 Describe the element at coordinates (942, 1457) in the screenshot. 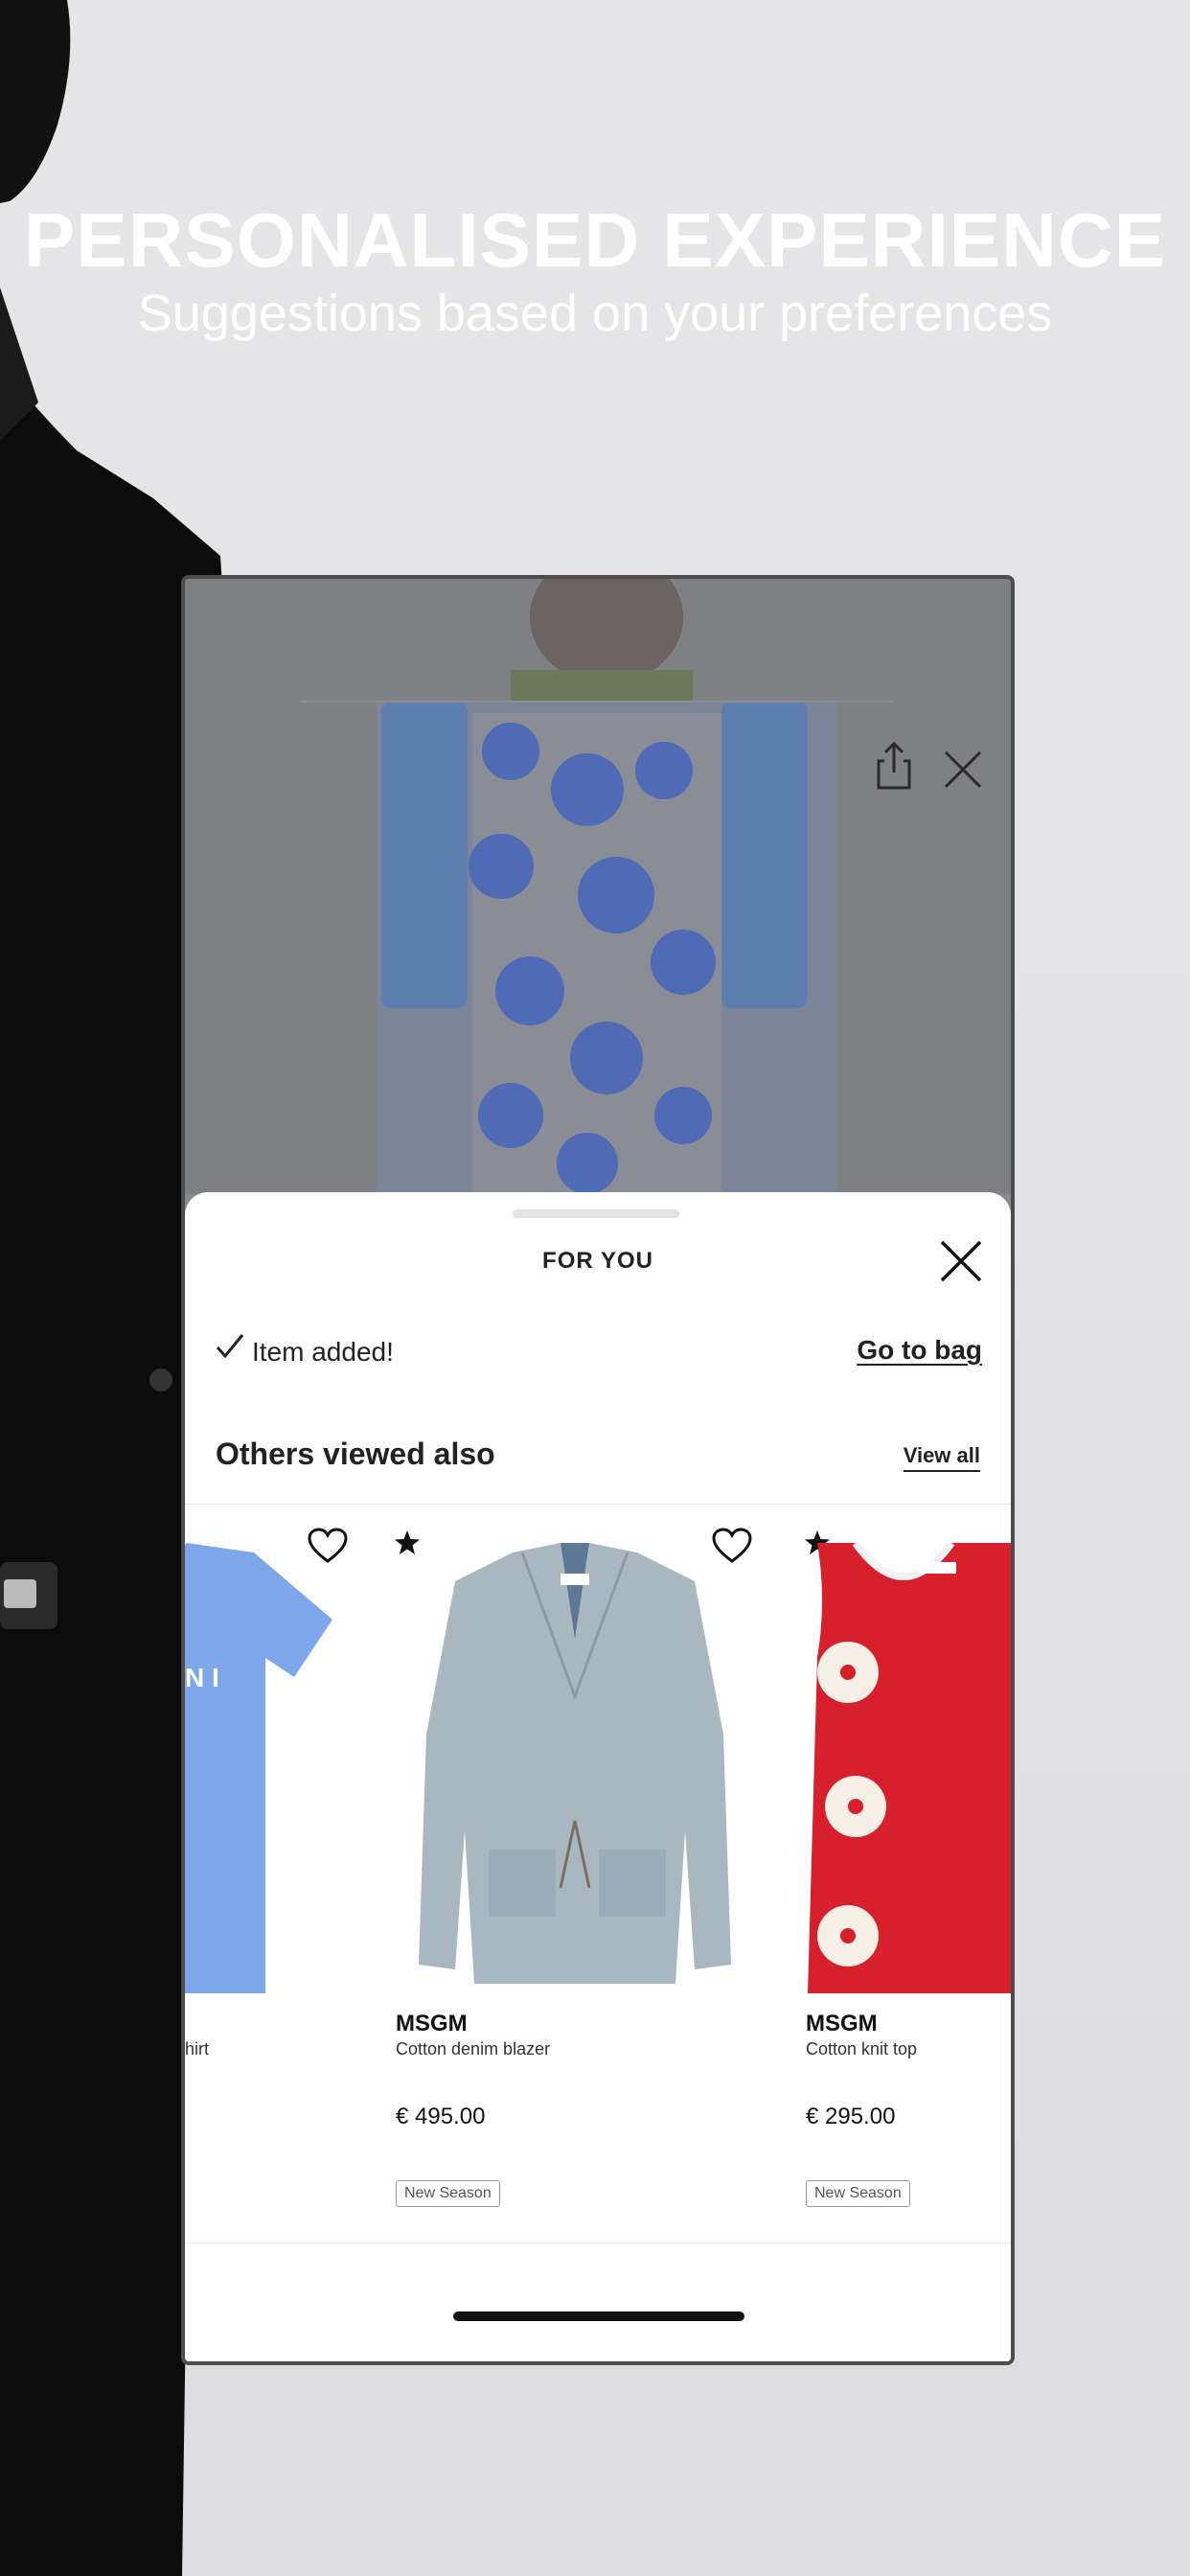

I see `view-all-link: View all` at that location.